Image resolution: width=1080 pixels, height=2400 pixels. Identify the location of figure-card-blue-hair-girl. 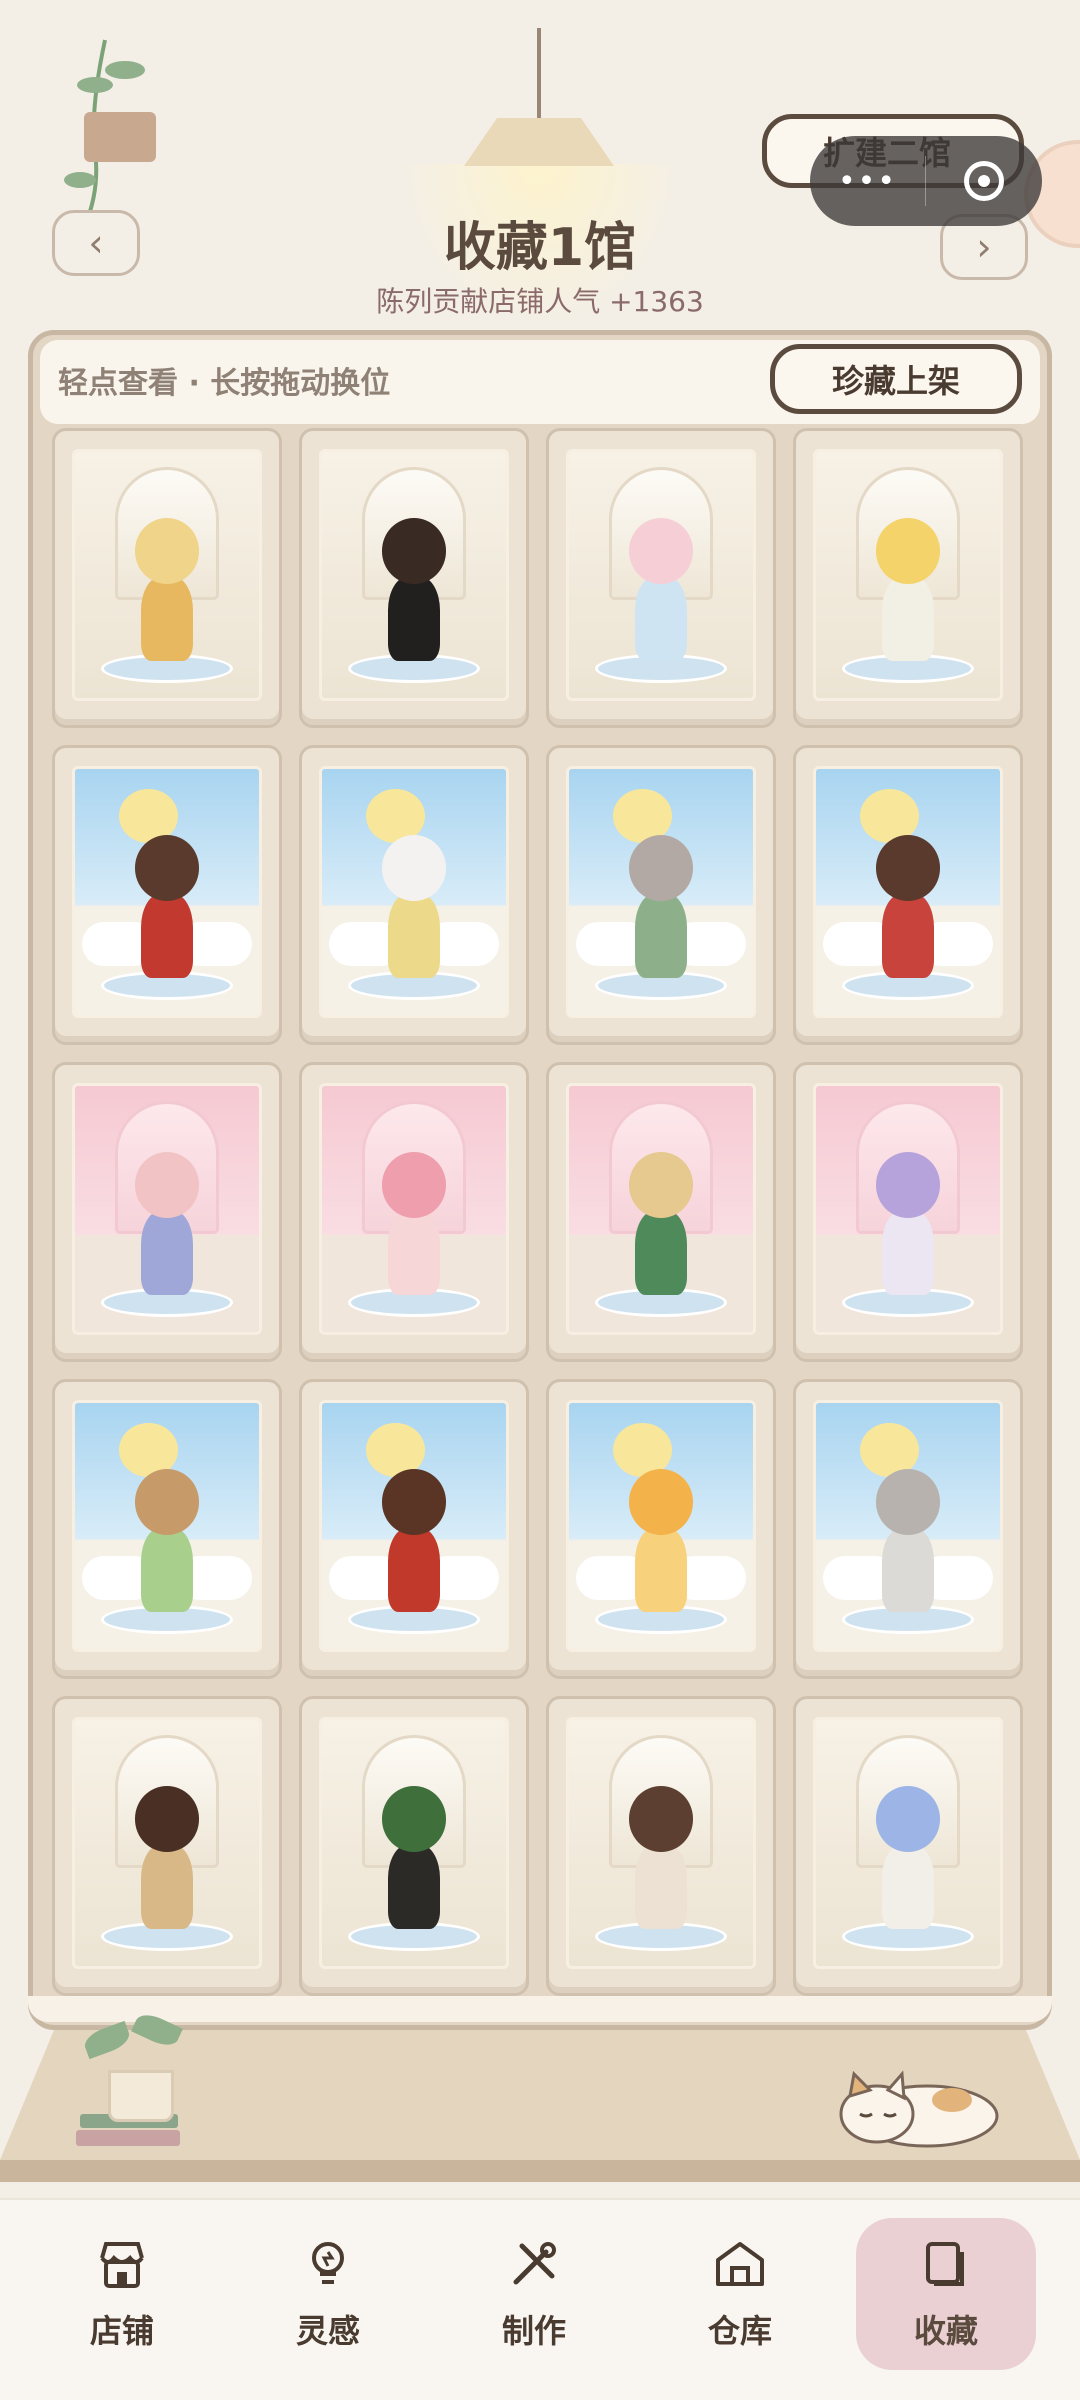
(908, 1843).